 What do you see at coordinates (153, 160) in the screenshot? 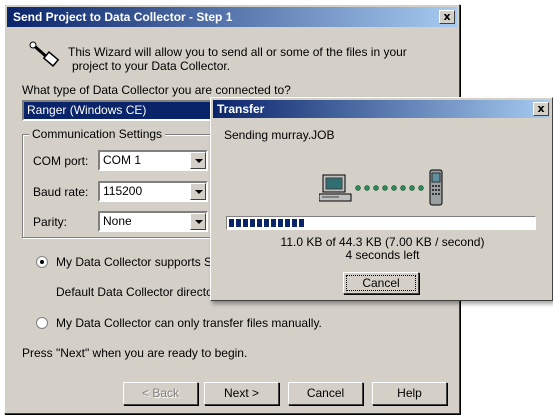
I see `com-port-select: COM 1` at bounding box center [153, 160].